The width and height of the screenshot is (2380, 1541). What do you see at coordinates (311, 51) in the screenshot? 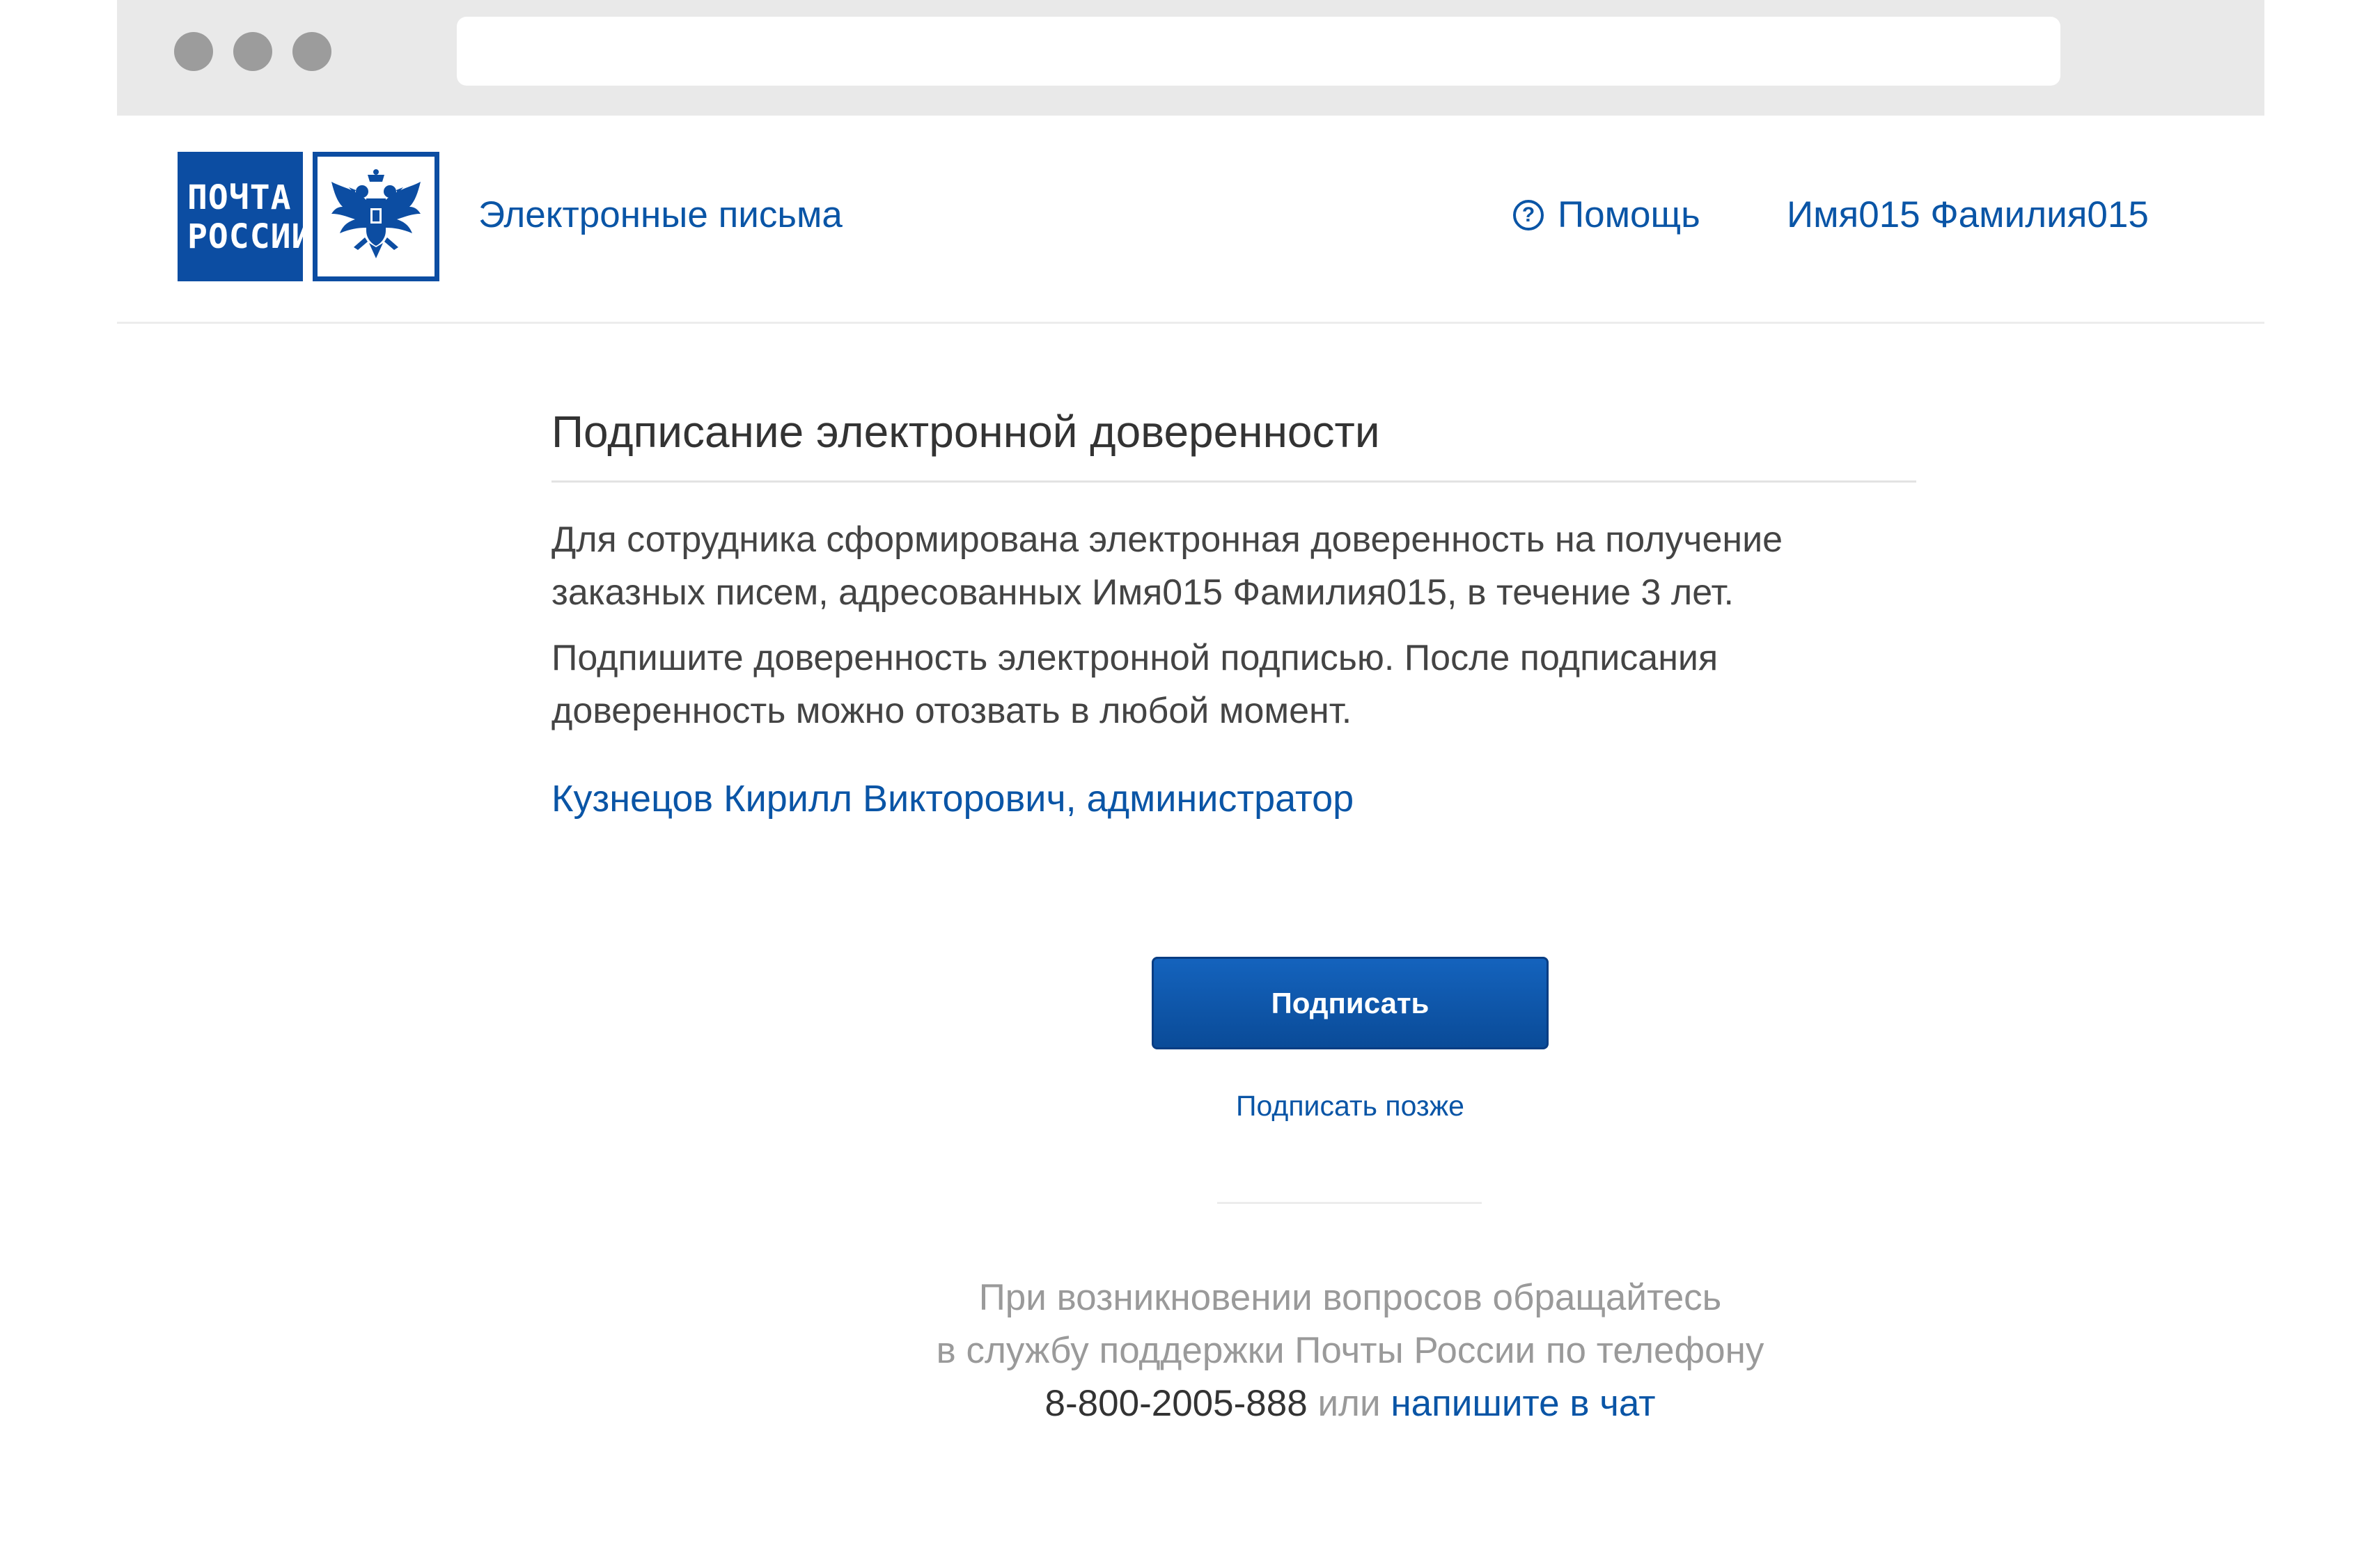
I see `window-maximize-dot` at bounding box center [311, 51].